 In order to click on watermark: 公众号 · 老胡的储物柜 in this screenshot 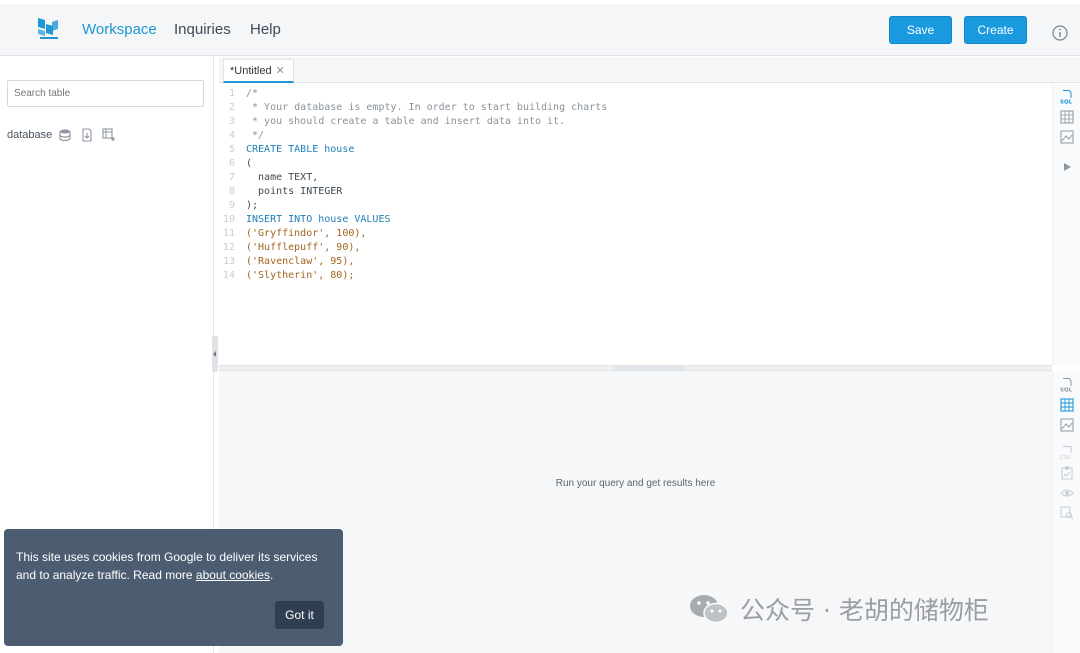, I will do `click(838, 609)`.